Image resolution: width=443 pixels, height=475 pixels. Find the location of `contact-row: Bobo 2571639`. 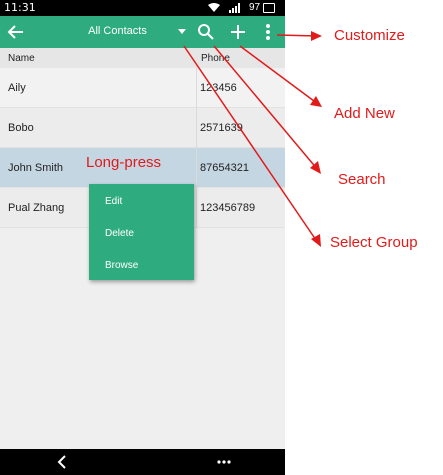

contact-row: Bobo 2571639 is located at coordinates (142, 128).